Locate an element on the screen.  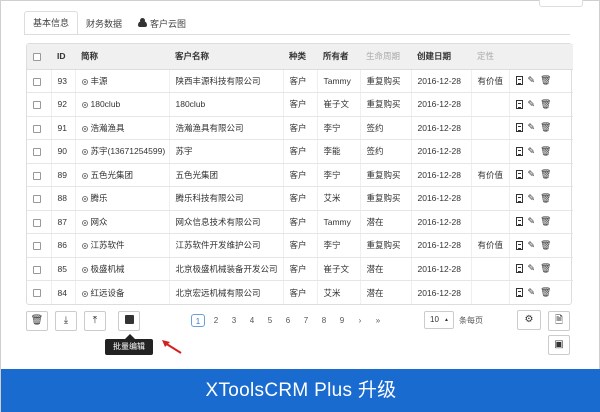
cell-short-name: 五色光集团 is located at coordinates (122, 175).